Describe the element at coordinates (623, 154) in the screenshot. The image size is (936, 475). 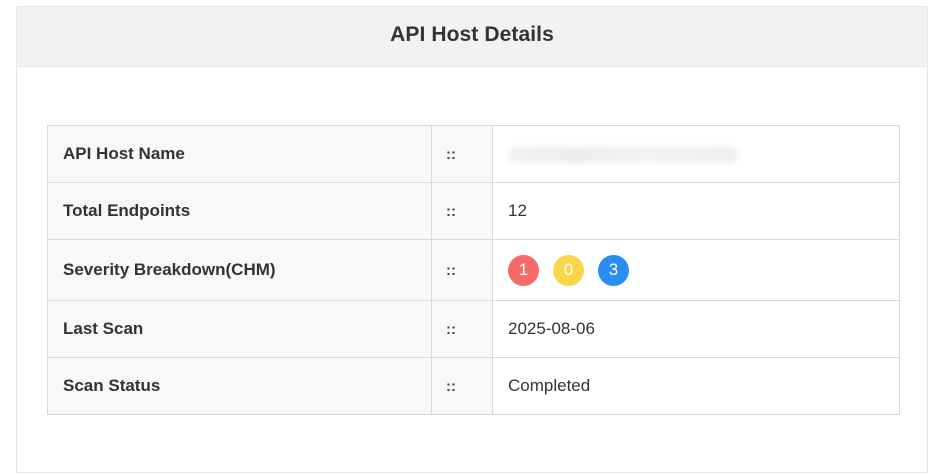
I see `redacted-host-name` at that location.